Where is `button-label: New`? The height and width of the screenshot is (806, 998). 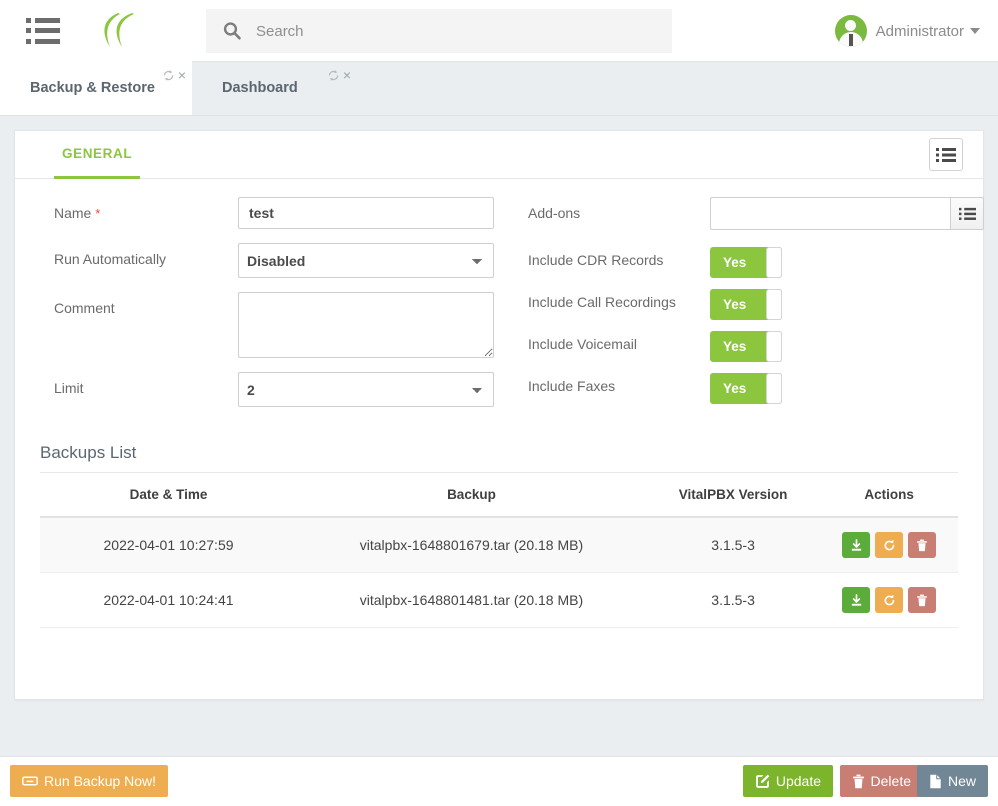
button-label: New is located at coordinates (961, 781).